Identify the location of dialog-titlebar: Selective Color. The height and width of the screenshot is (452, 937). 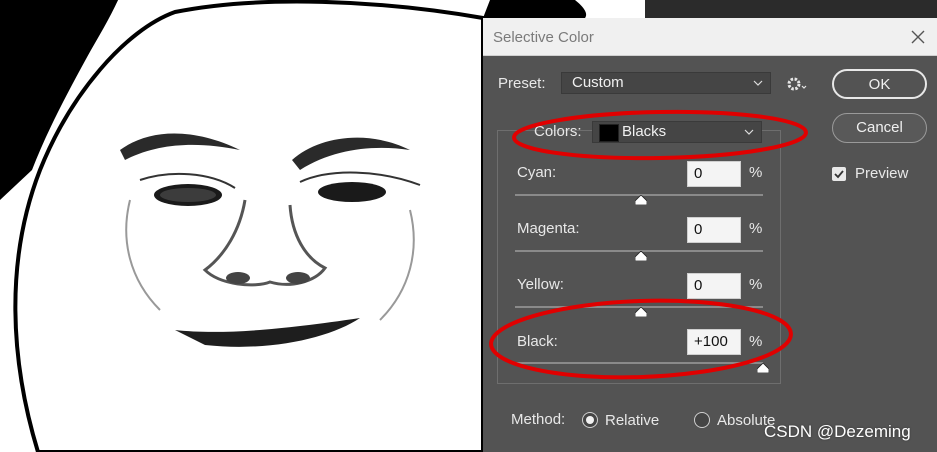
(710, 37).